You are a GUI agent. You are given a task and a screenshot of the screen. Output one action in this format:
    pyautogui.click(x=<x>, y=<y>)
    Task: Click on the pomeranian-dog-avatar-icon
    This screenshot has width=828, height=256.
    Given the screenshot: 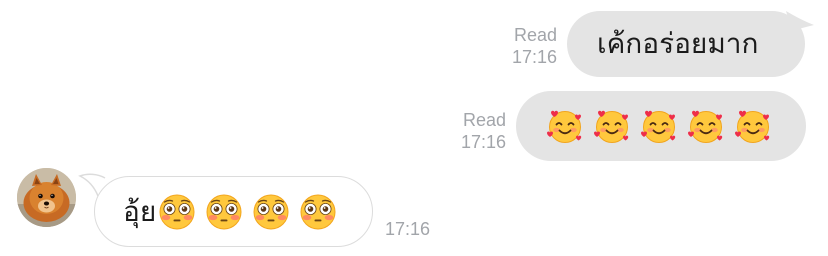 What is the action you would take?
    pyautogui.click(x=46, y=197)
    